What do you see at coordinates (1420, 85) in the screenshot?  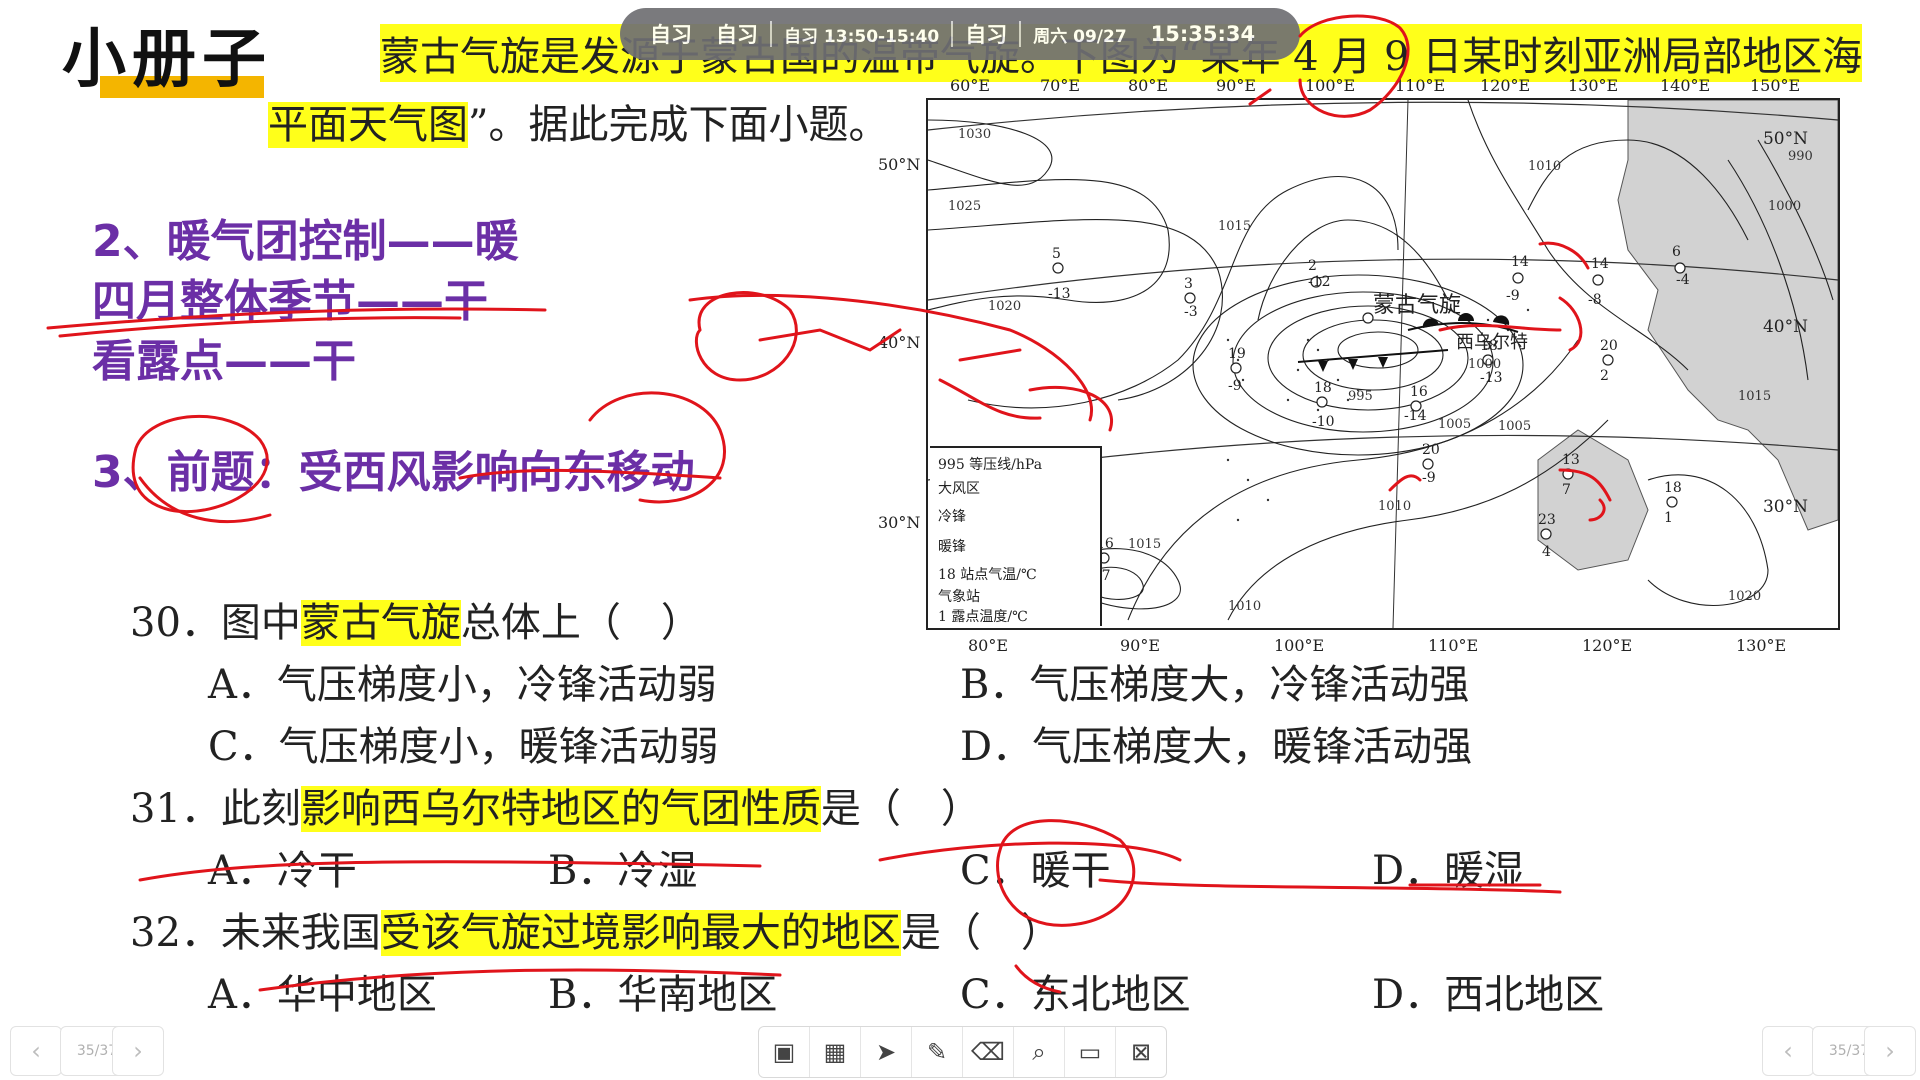 I see `lon-label: 110°E` at bounding box center [1420, 85].